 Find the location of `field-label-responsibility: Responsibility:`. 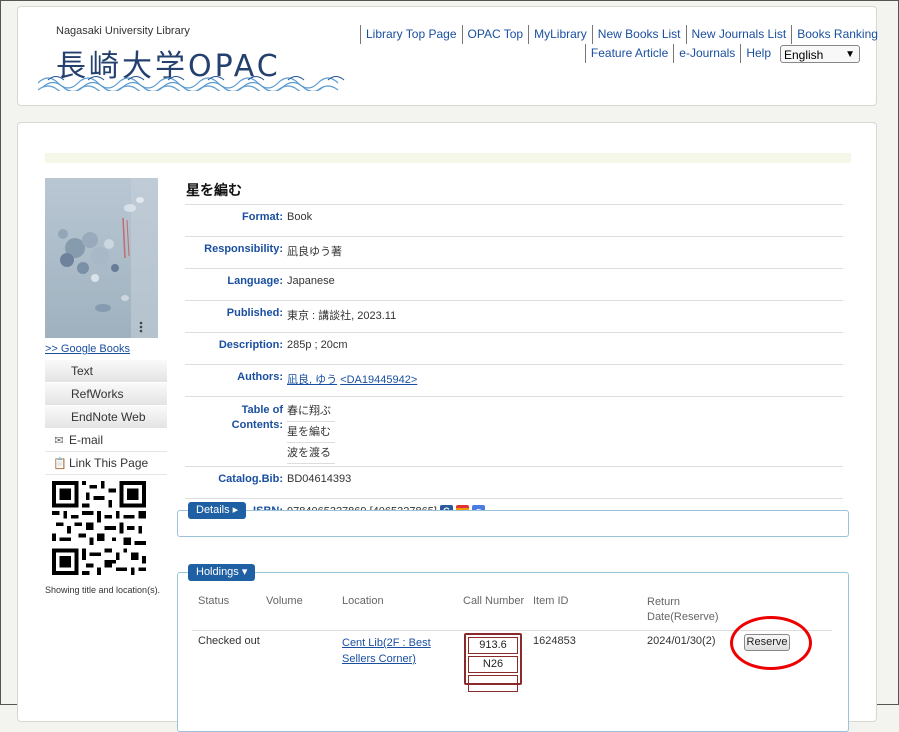

field-label-responsibility: Responsibility: is located at coordinates (236, 252).